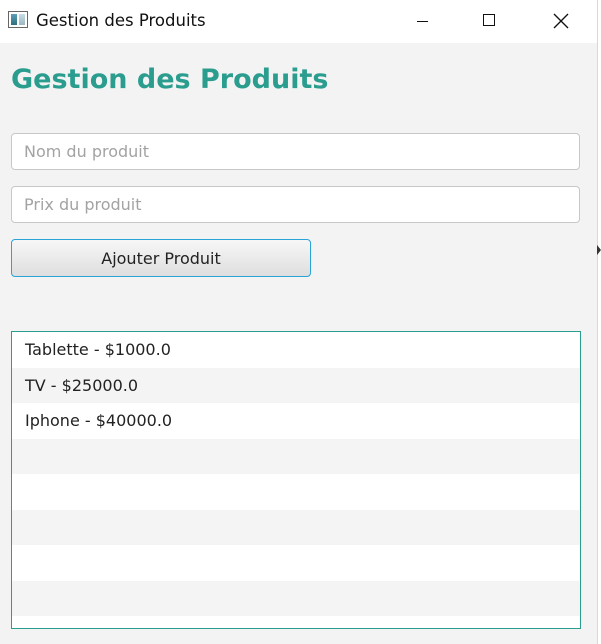  I want to click on maximize-icon, so click(489, 20).